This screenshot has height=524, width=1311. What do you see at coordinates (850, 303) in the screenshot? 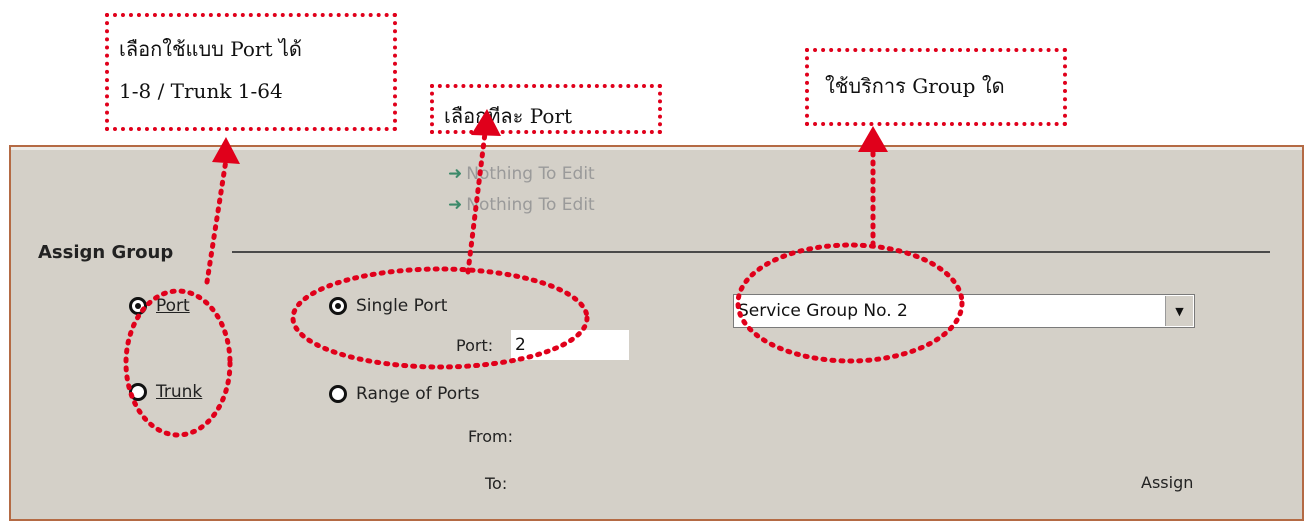
I see `group-highlight-ellipse` at bounding box center [850, 303].